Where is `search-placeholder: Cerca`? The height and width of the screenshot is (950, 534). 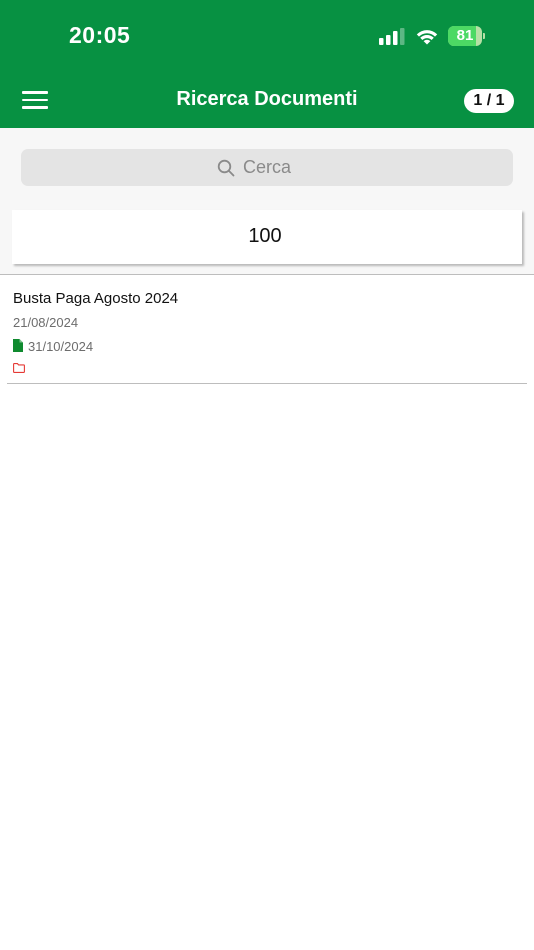 search-placeholder: Cerca is located at coordinates (267, 167).